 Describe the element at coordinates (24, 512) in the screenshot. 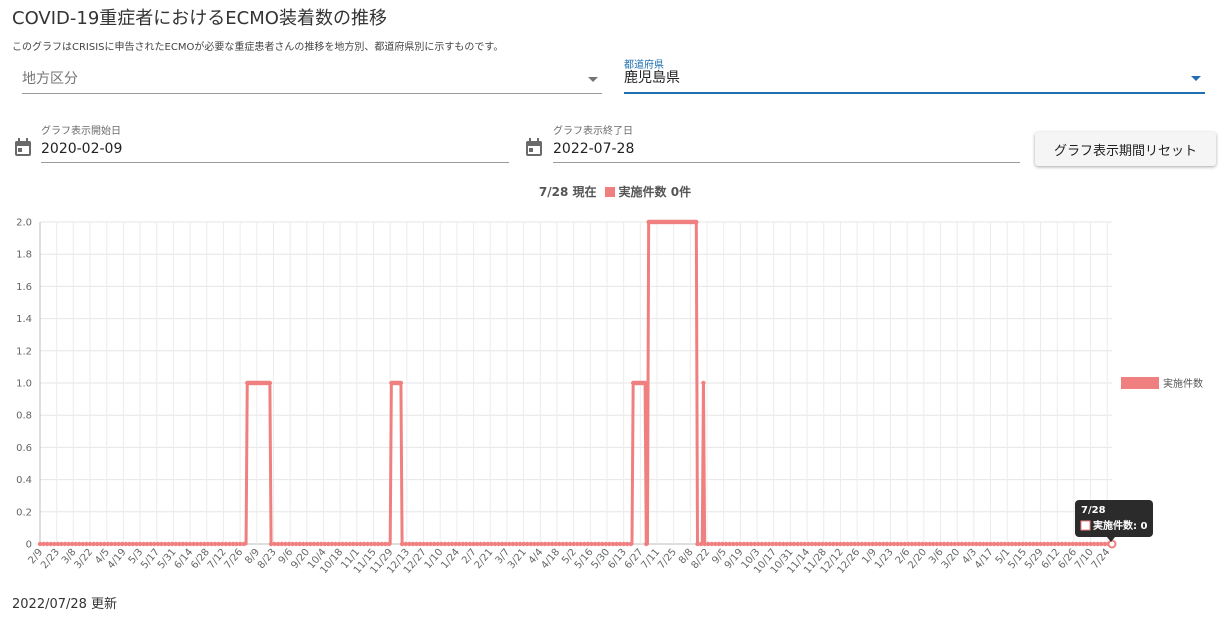

I see `y-tick-label: 0.2` at that location.